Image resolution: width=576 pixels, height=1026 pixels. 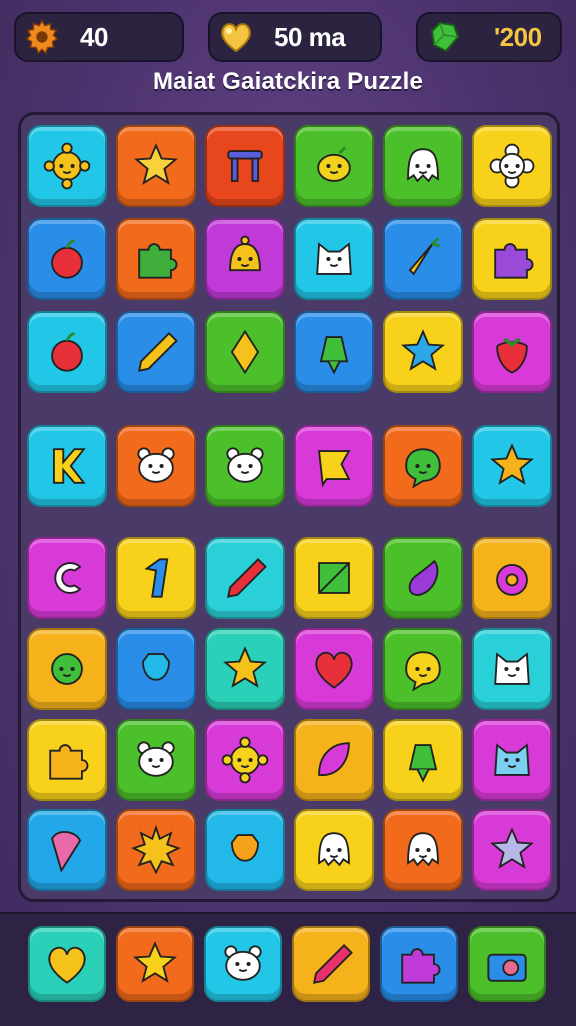 I want to click on camera-icon, so click(x=507, y=964).